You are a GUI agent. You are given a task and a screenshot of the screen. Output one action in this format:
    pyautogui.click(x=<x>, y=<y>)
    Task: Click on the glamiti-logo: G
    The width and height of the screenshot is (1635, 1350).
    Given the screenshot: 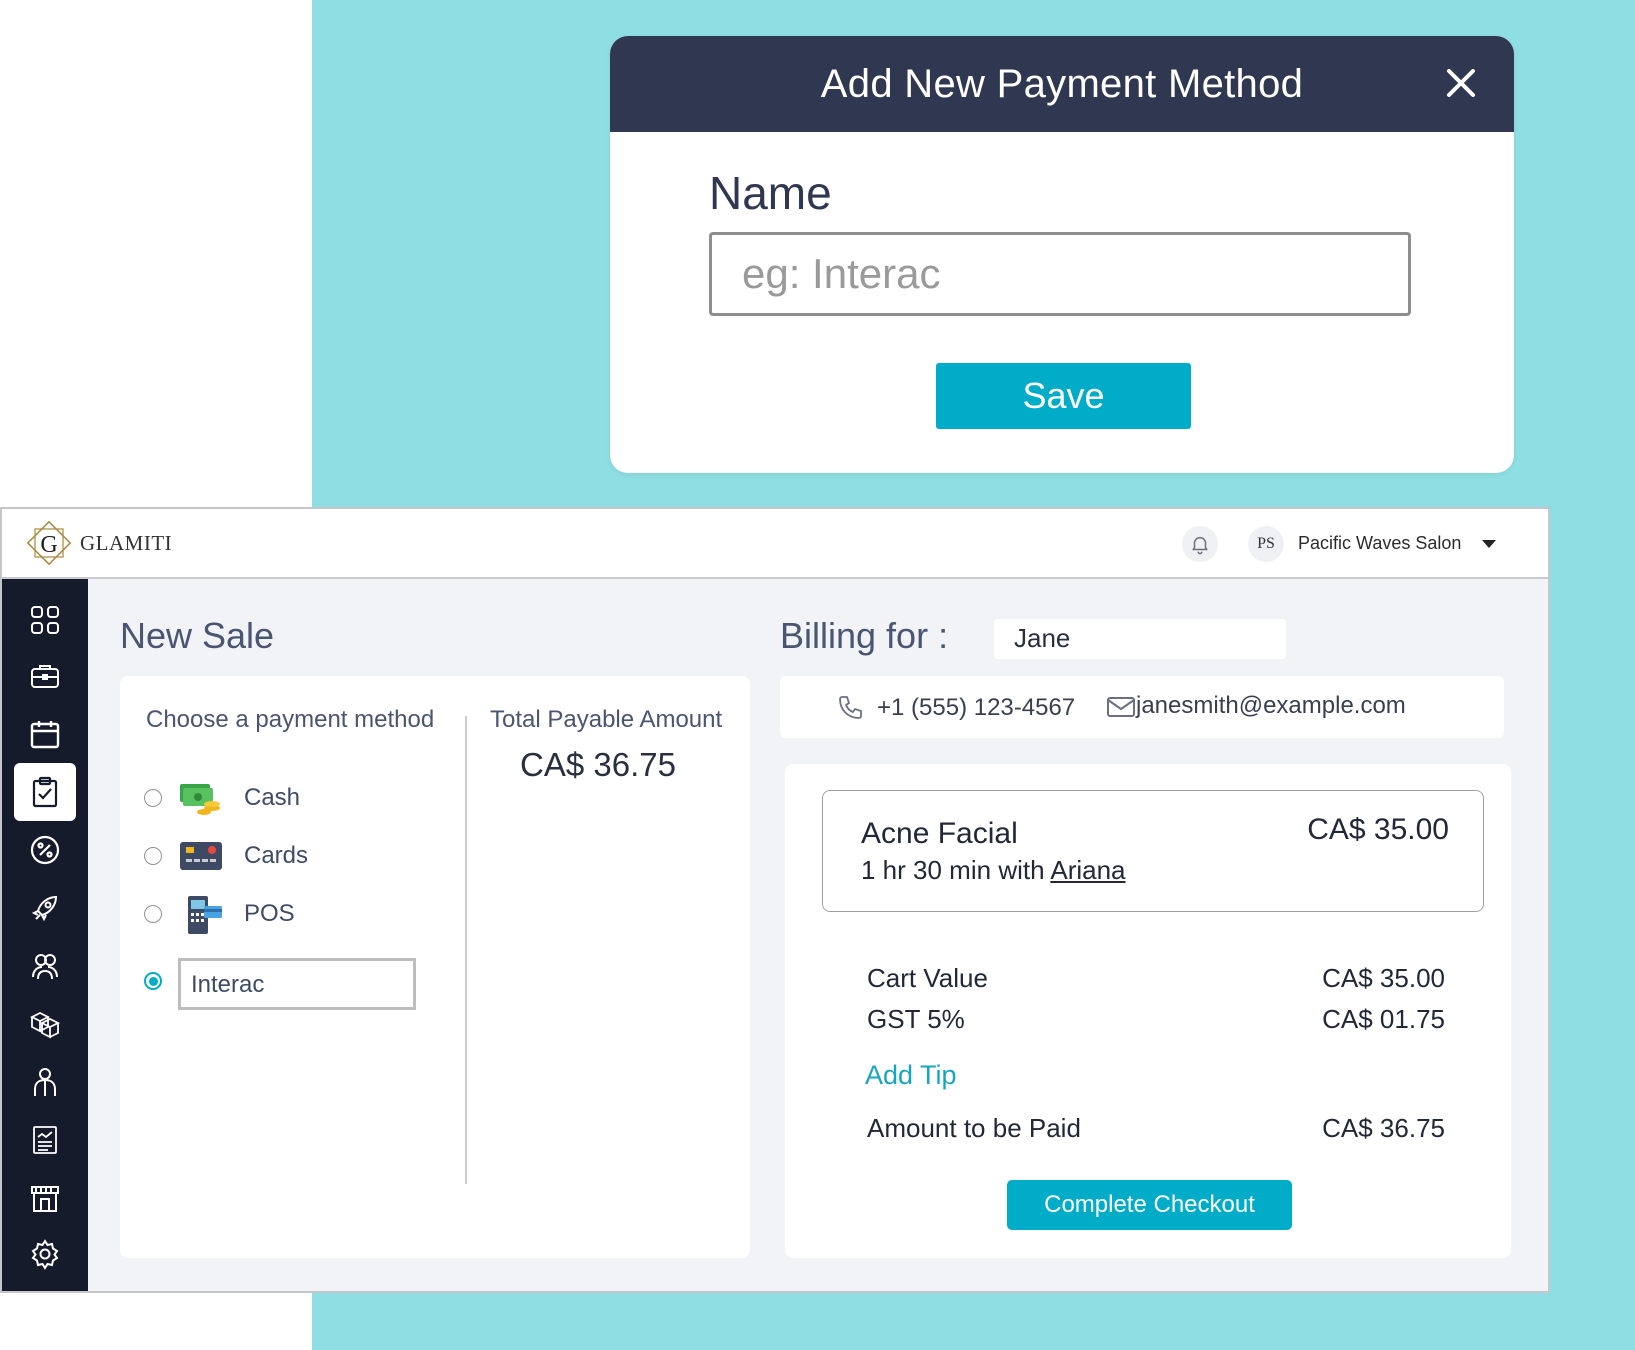 What is the action you would take?
    pyautogui.click(x=49, y=543)
    